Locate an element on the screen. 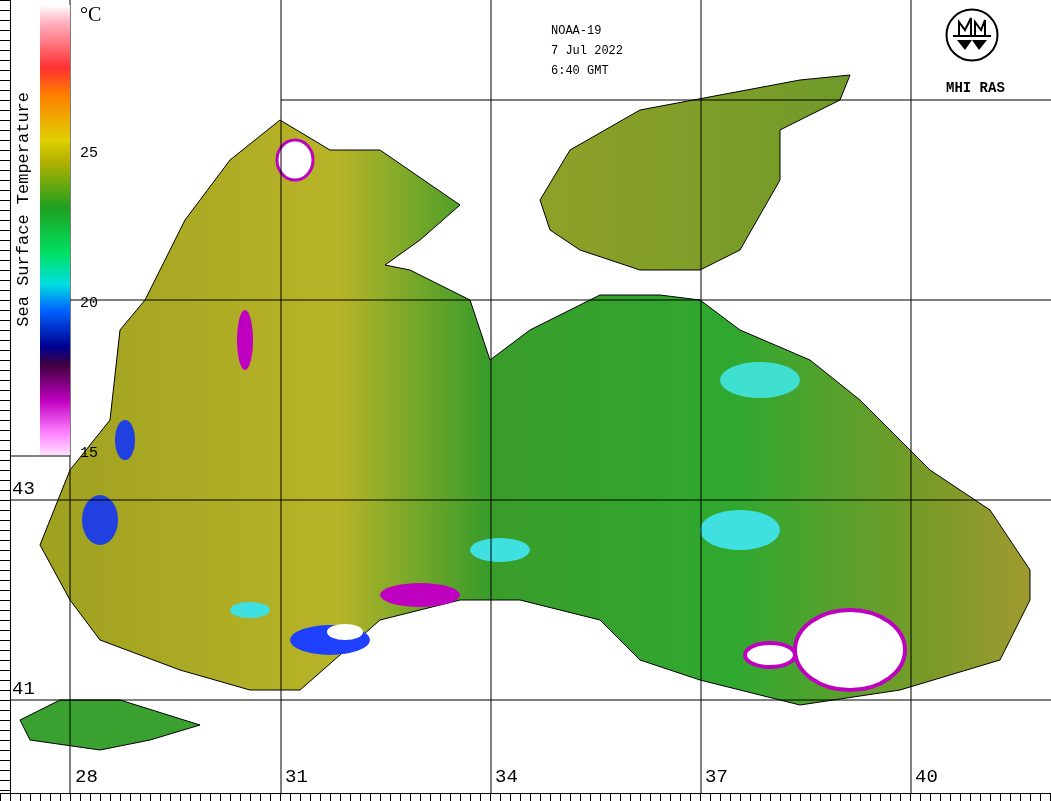  satellite-label: NOAA-19 is located at coordinates (576, 31).